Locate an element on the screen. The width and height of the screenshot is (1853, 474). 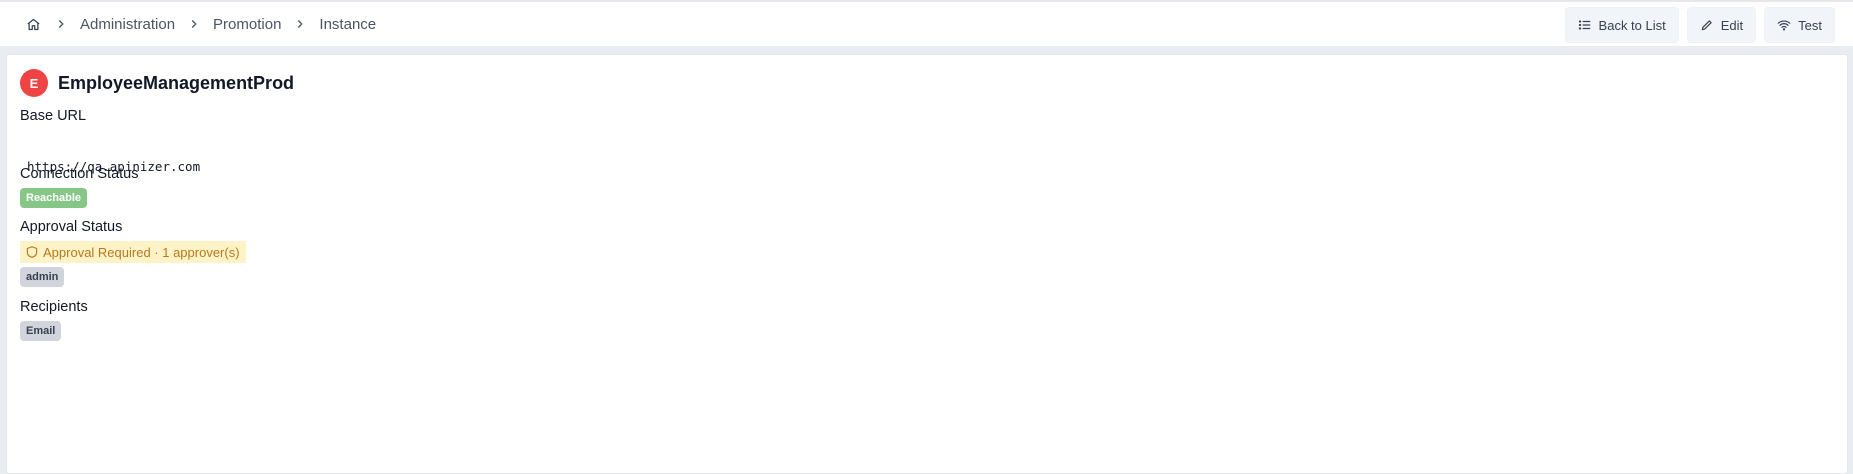
back-to-list-button: Back to List is located at coordinates (1621, 25).